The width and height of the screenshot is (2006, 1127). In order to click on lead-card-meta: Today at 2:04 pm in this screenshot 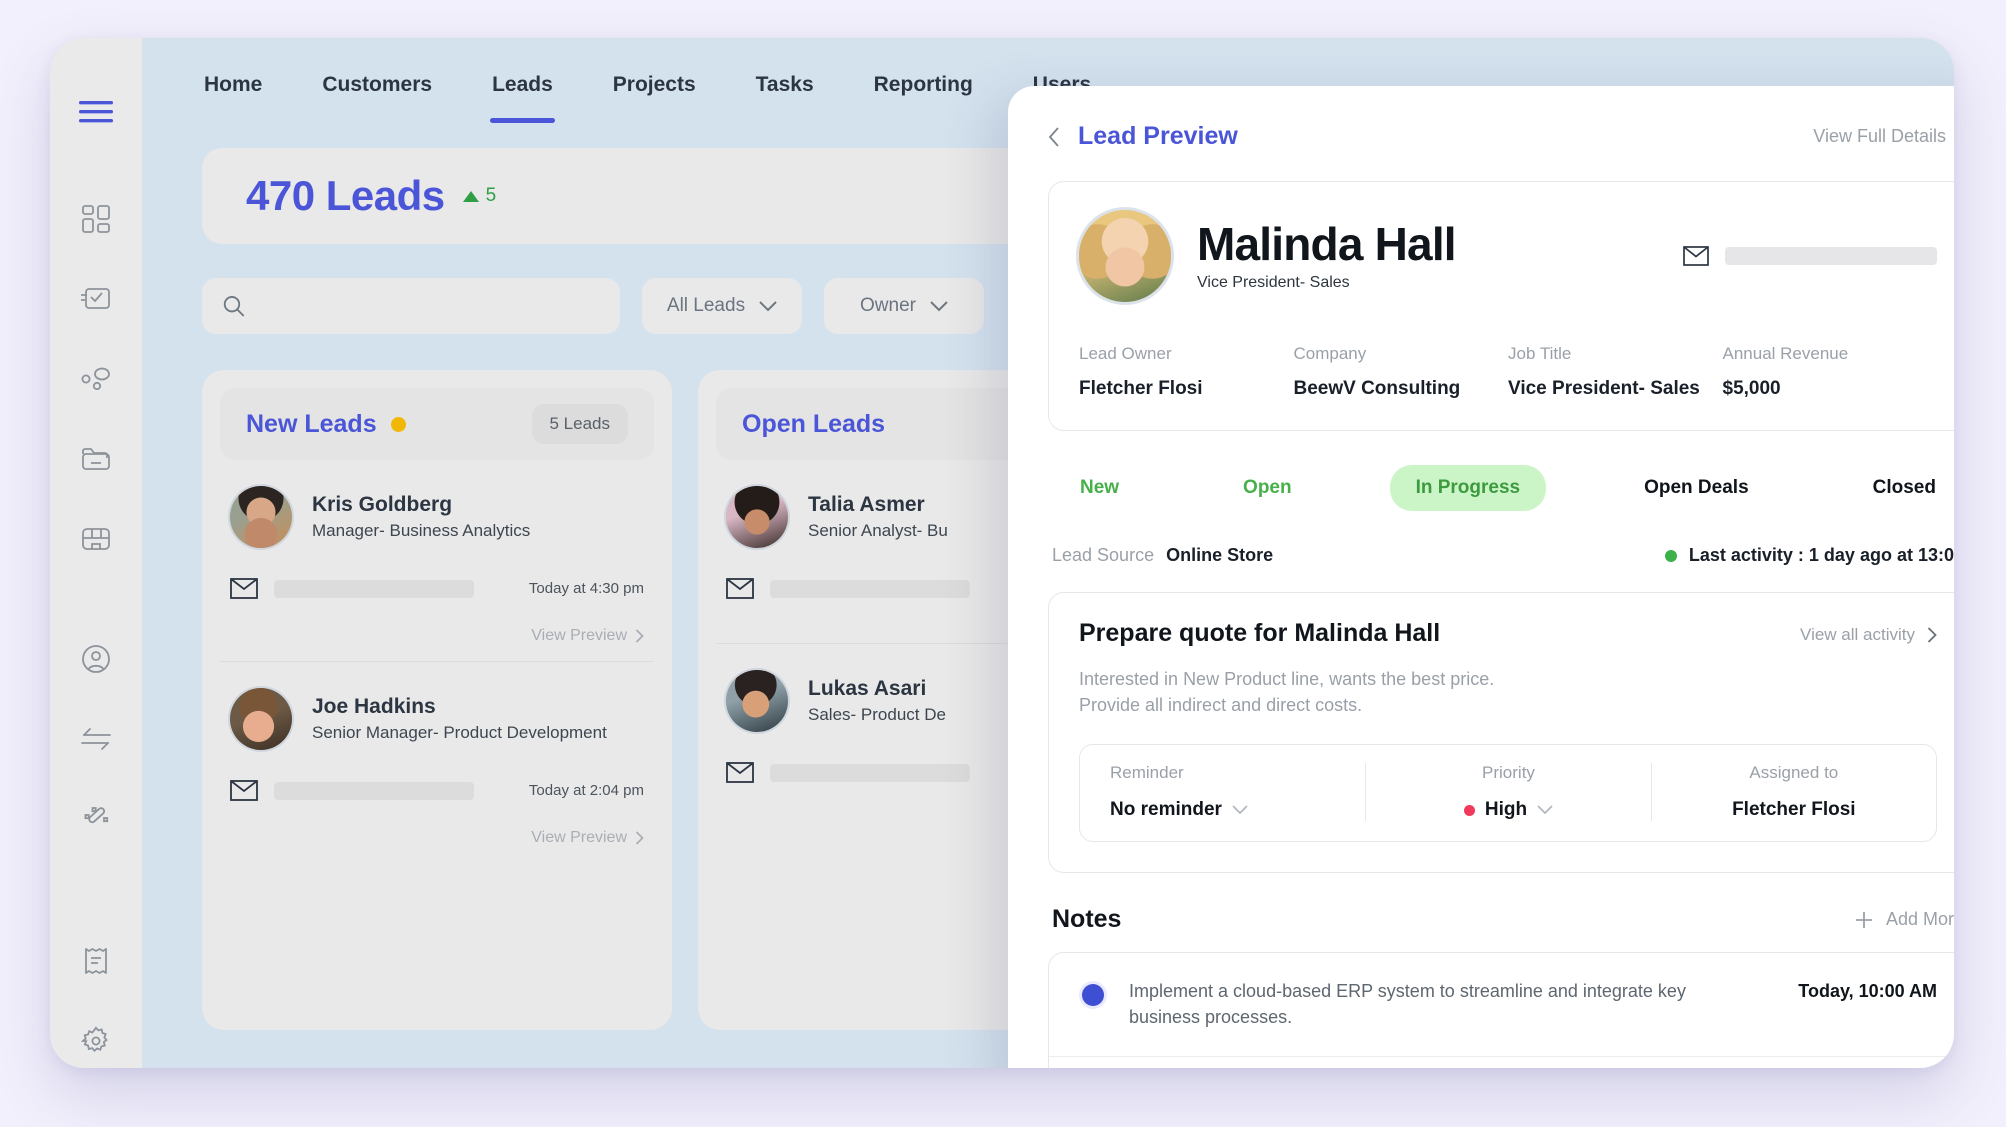, I will do `click(437, 790)`.